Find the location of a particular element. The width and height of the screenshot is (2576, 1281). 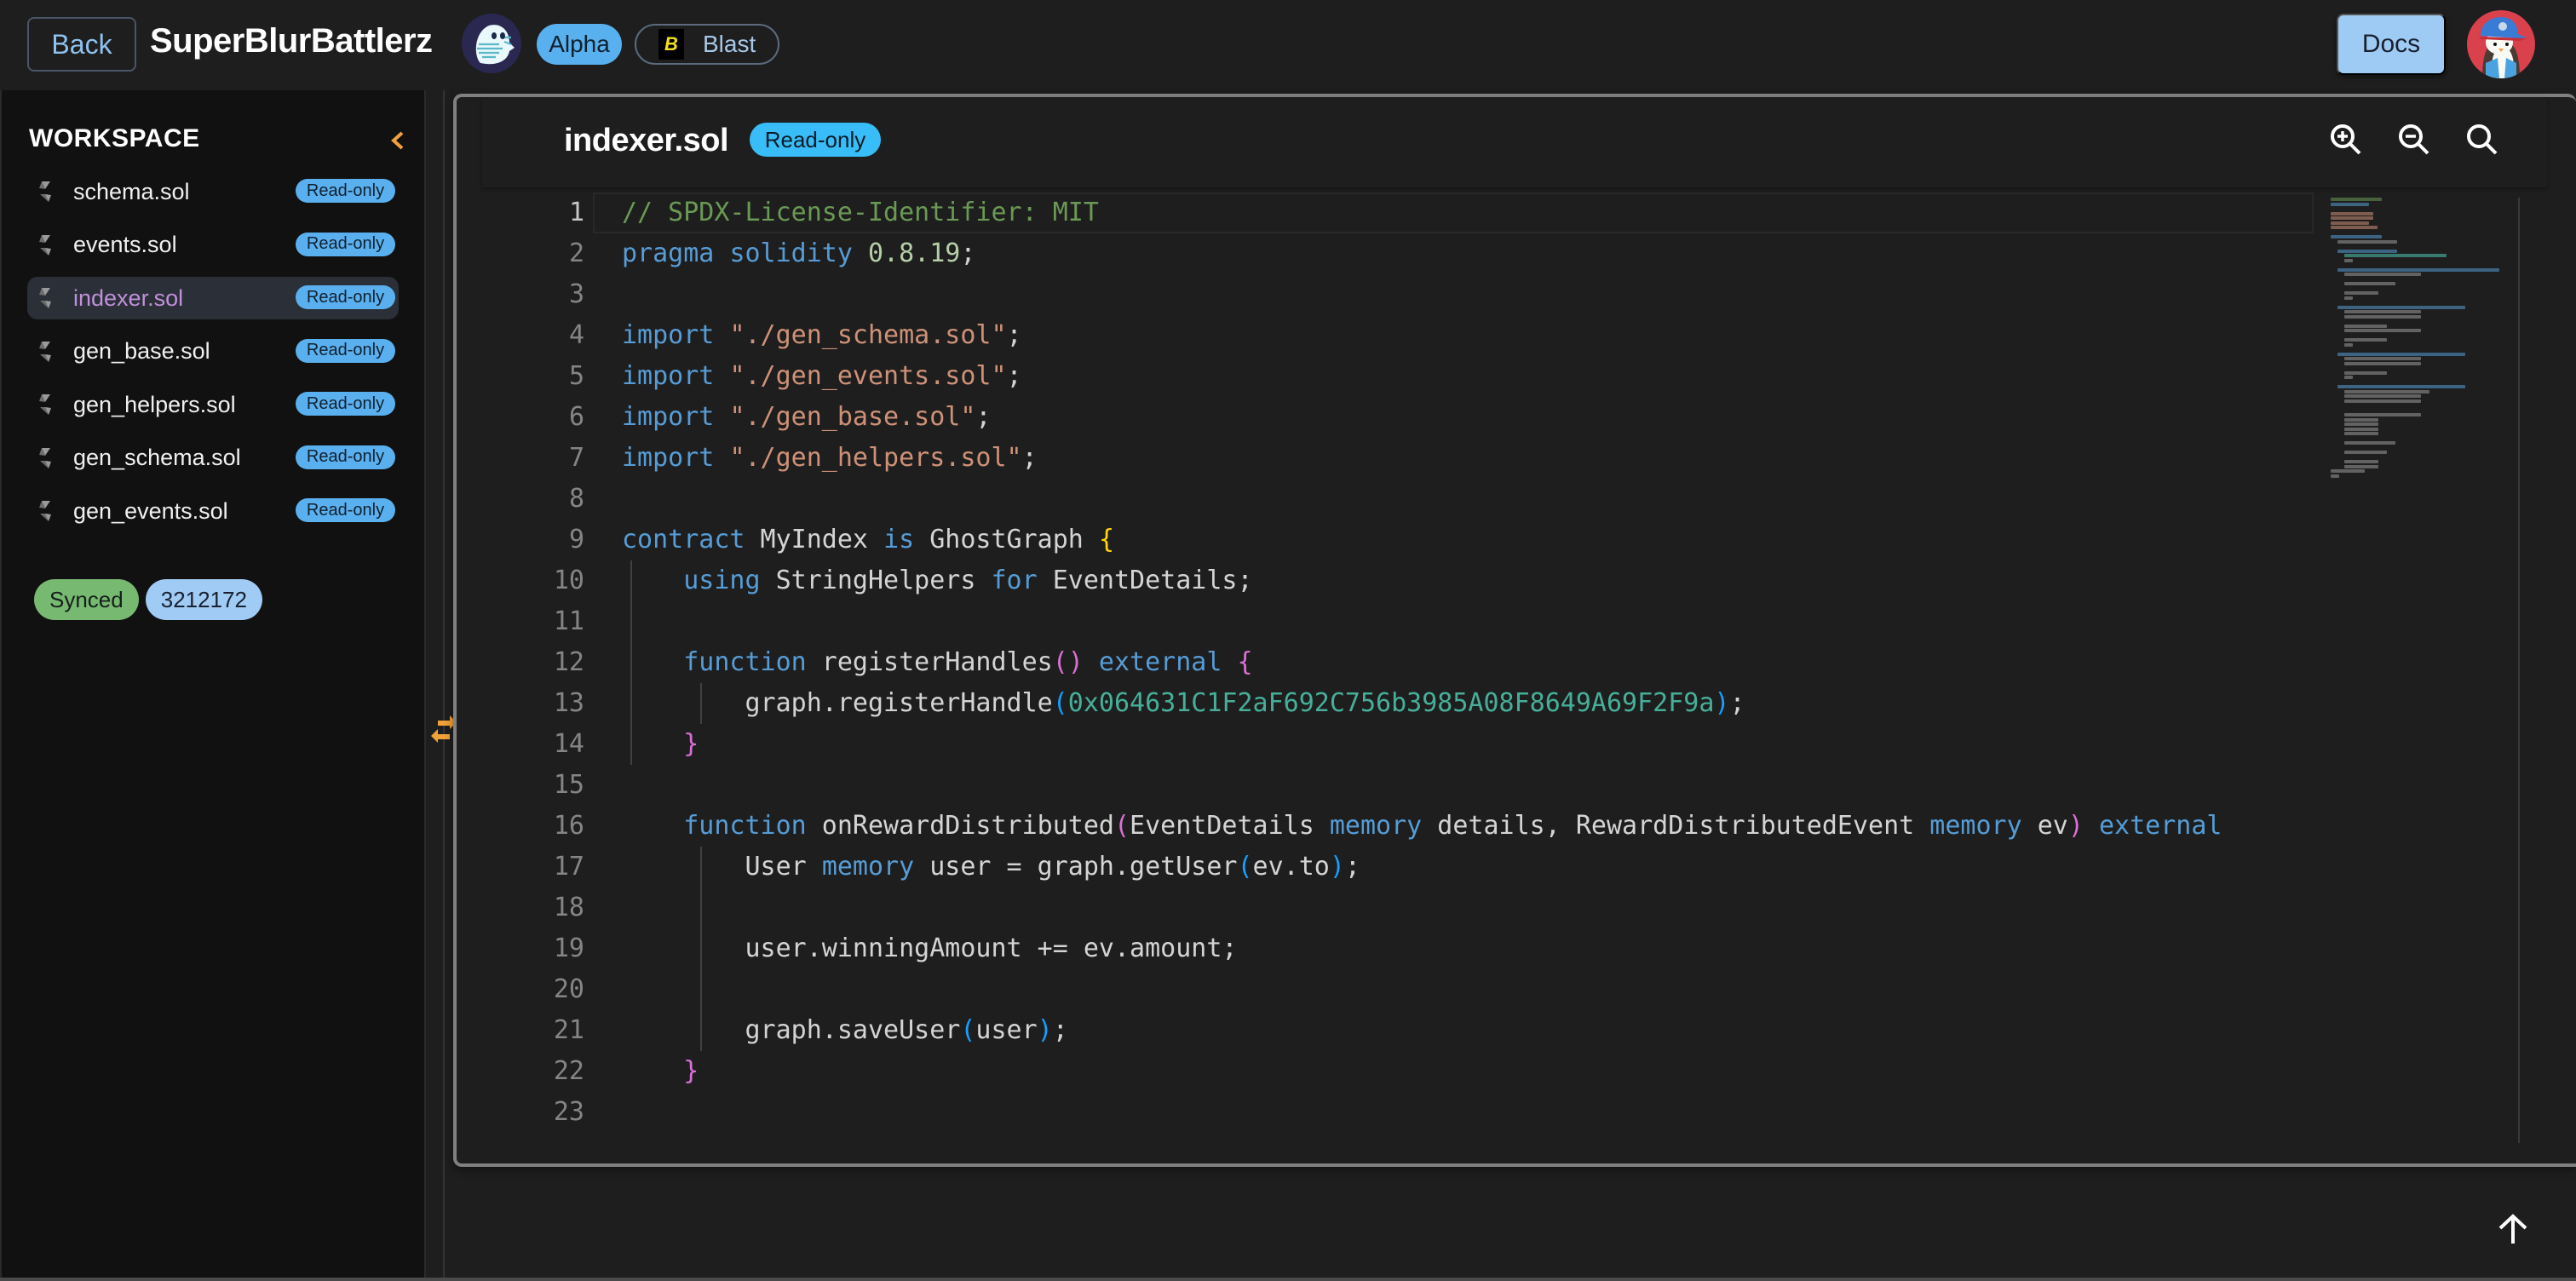

code-token: user = graph.getUser is located at coordinates (1076, 867).